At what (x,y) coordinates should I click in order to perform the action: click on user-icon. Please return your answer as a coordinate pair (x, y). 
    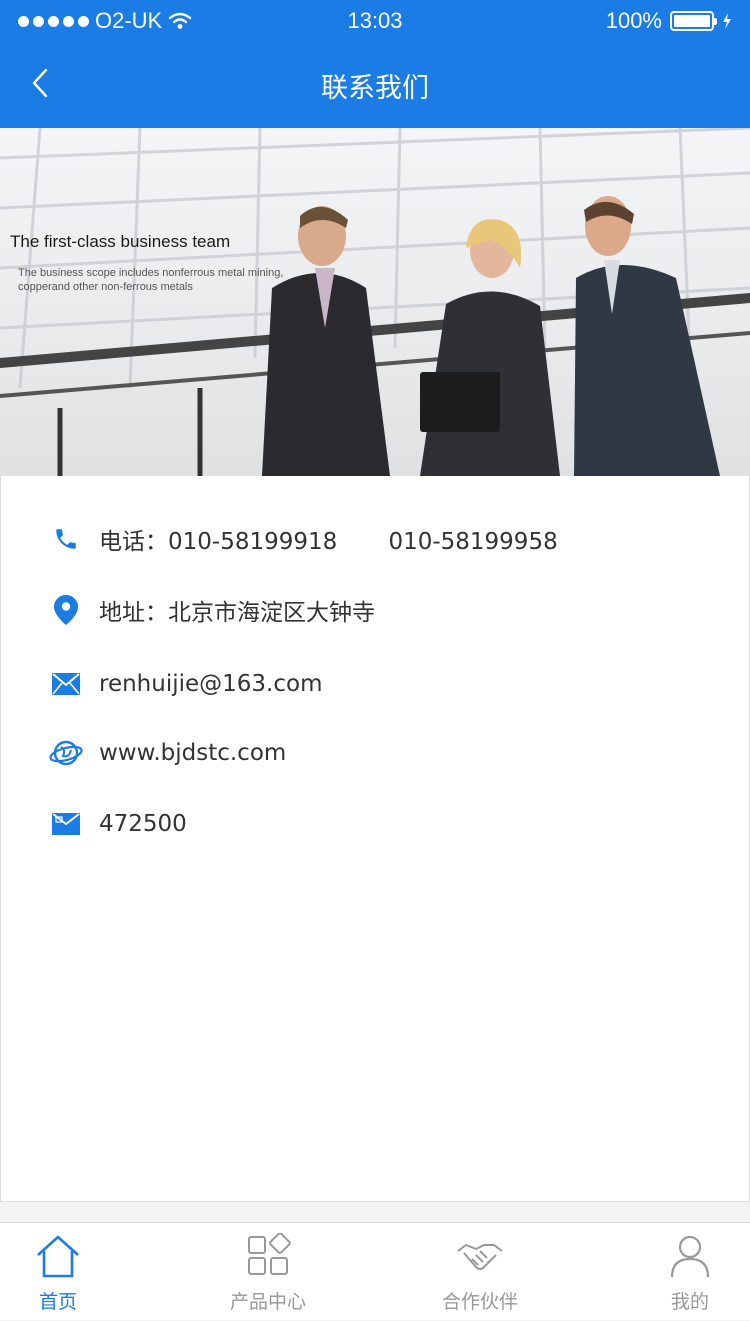
    Looking at the image, I should click on (690, 1256).